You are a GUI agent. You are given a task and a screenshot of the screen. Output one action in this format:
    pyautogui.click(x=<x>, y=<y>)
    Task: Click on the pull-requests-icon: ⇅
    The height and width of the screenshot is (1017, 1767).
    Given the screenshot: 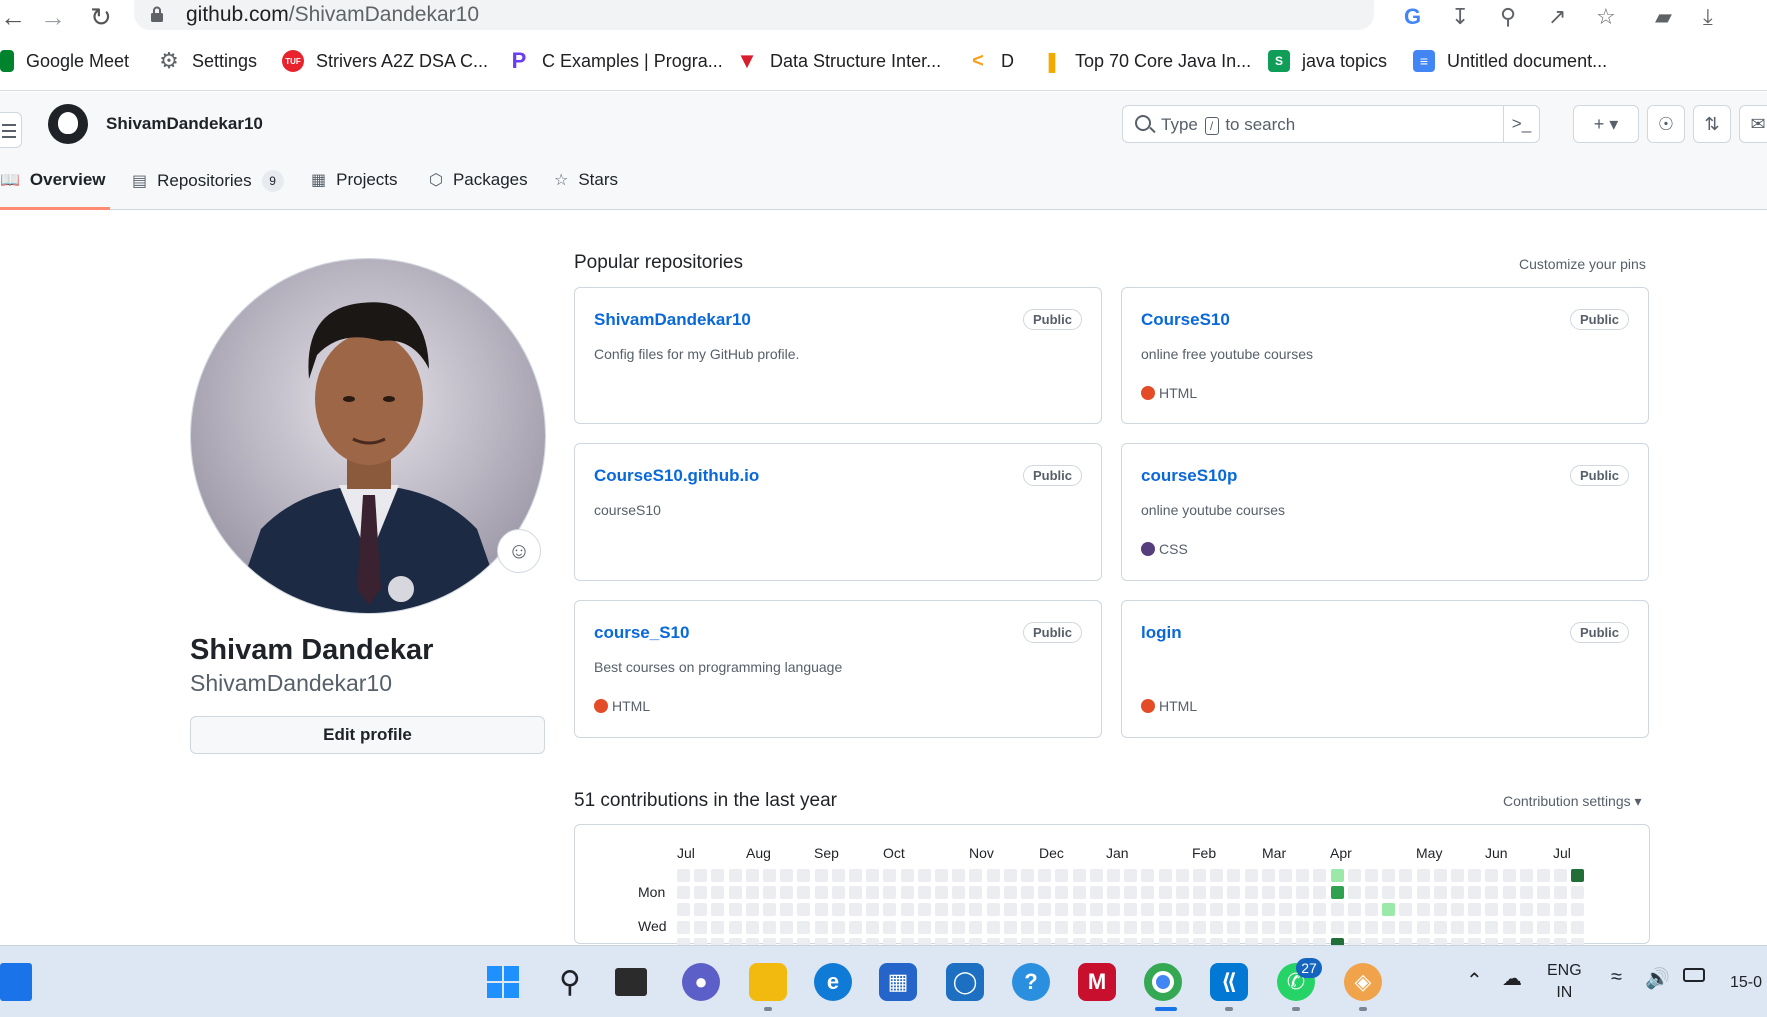 What is the action you would take?
    pyautogui.click(x=1712, y=124)
    